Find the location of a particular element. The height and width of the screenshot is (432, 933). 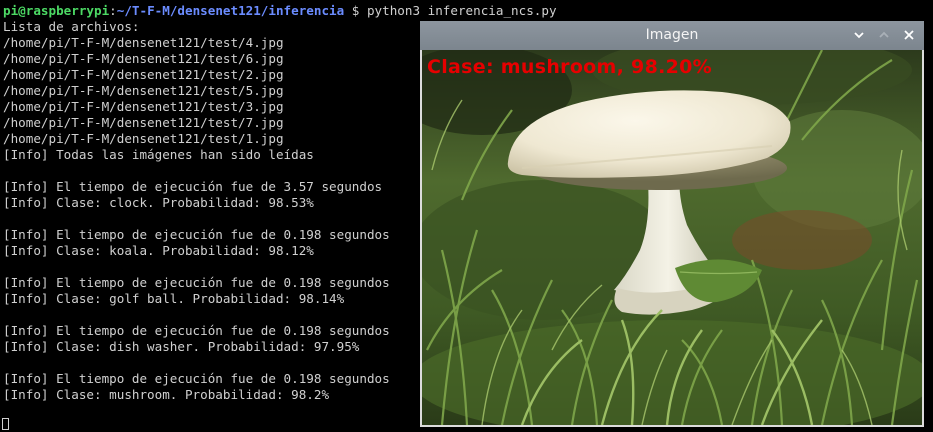

chevron-down-icon is located at coordinates (859, 35).